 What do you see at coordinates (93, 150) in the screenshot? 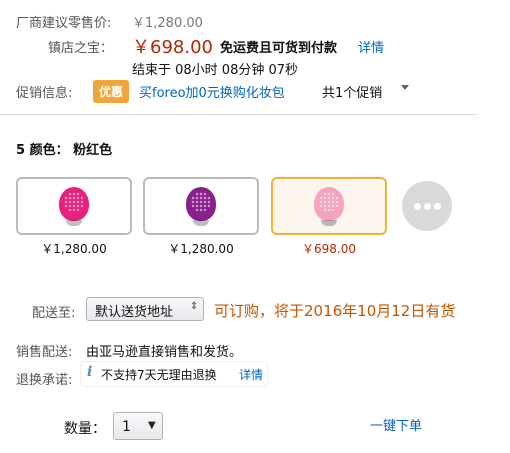
I see `color-selected-value: 粉红色` at bounding box center [93, 150].